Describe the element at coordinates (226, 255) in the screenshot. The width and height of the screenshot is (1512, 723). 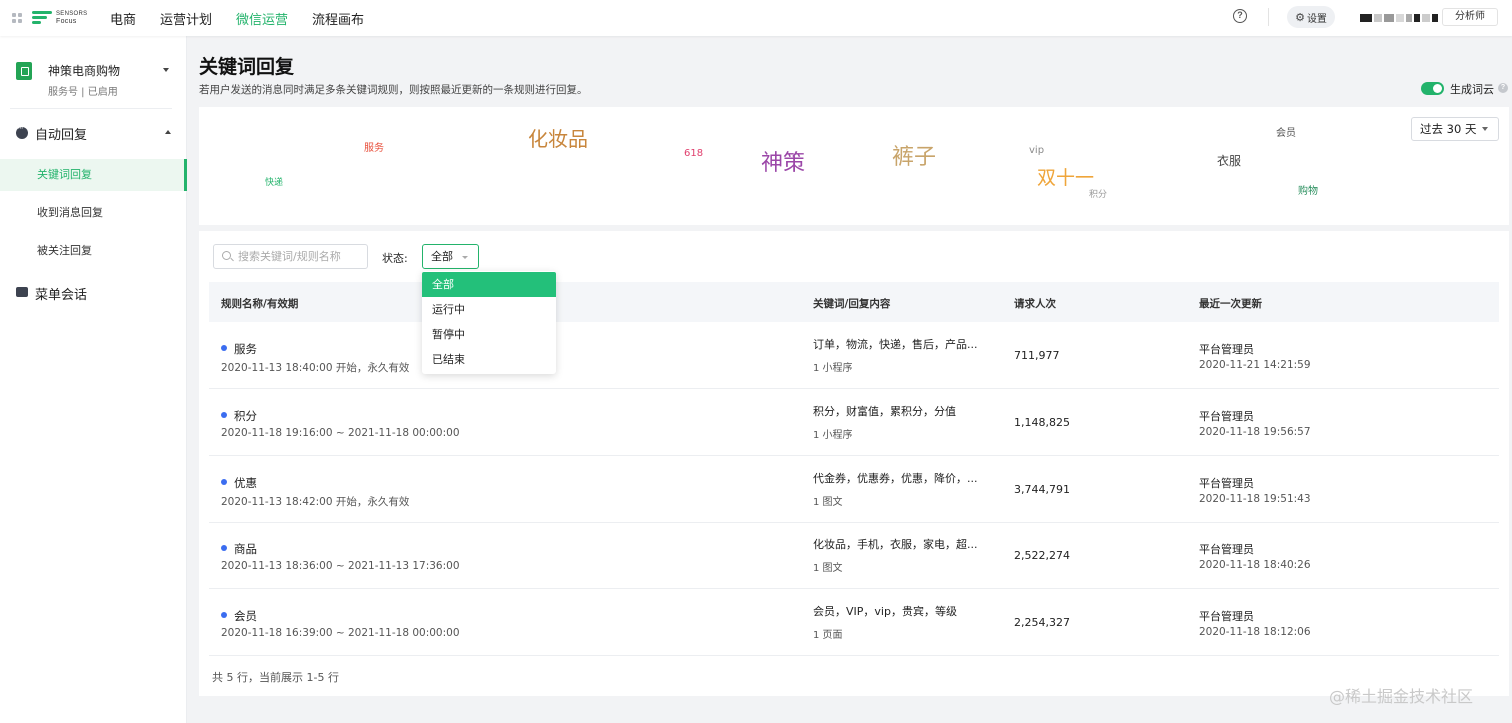
I see `search-icon` at that location.